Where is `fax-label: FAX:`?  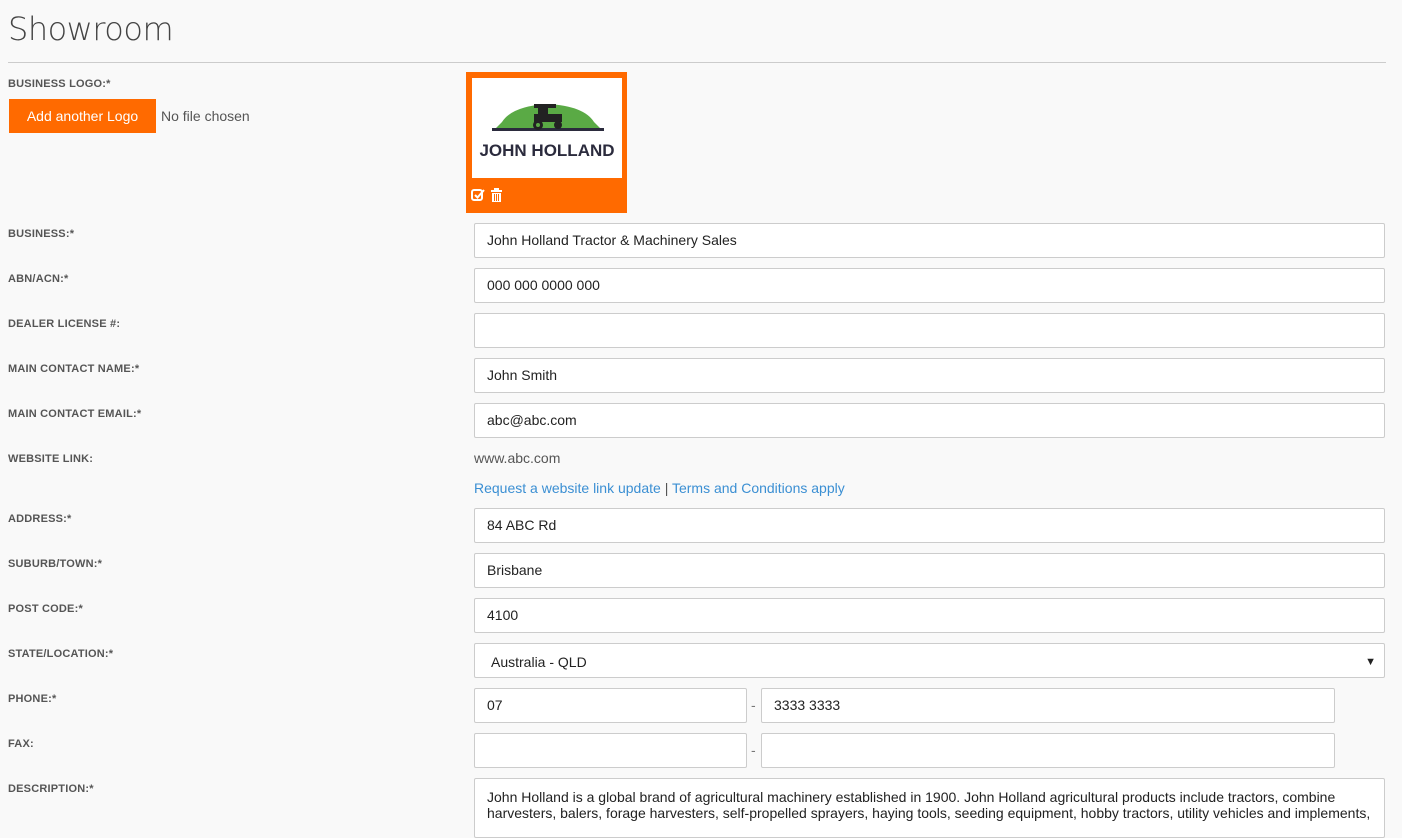 fax-label: FAX: is located at coordinates (21, 744).